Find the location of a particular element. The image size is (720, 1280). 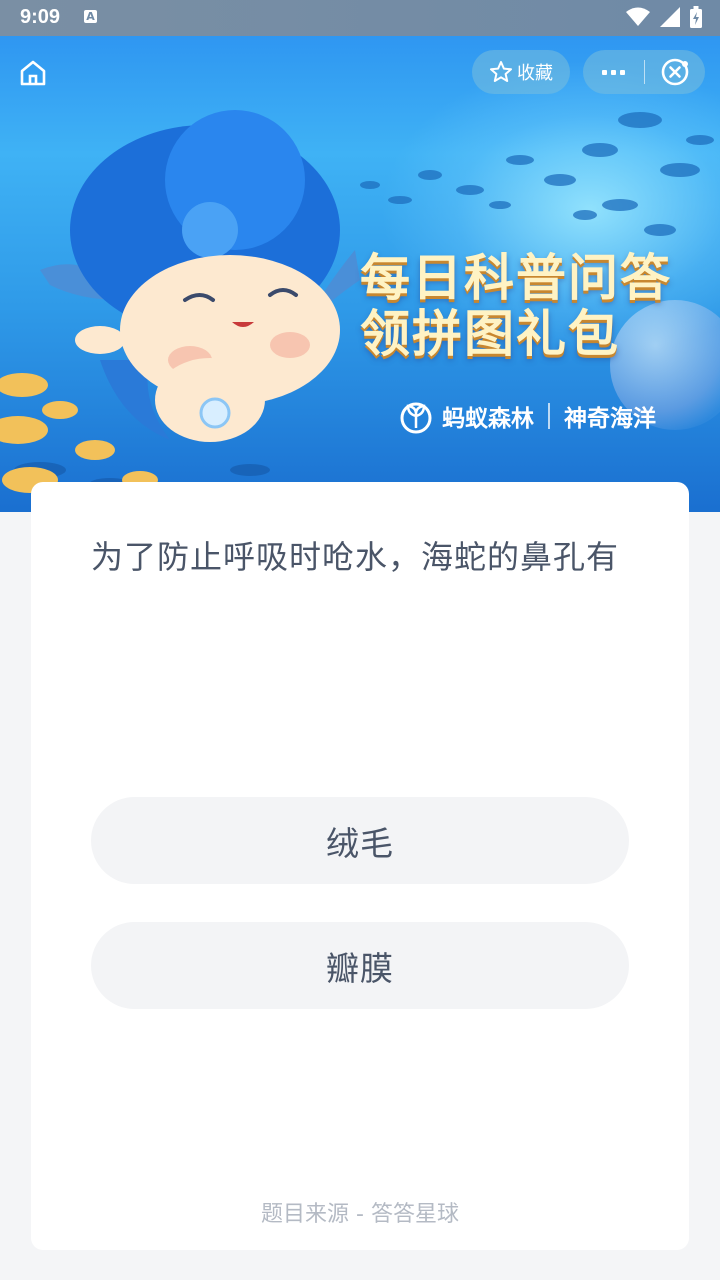

brand-divider is located at coordinates (549, 416).